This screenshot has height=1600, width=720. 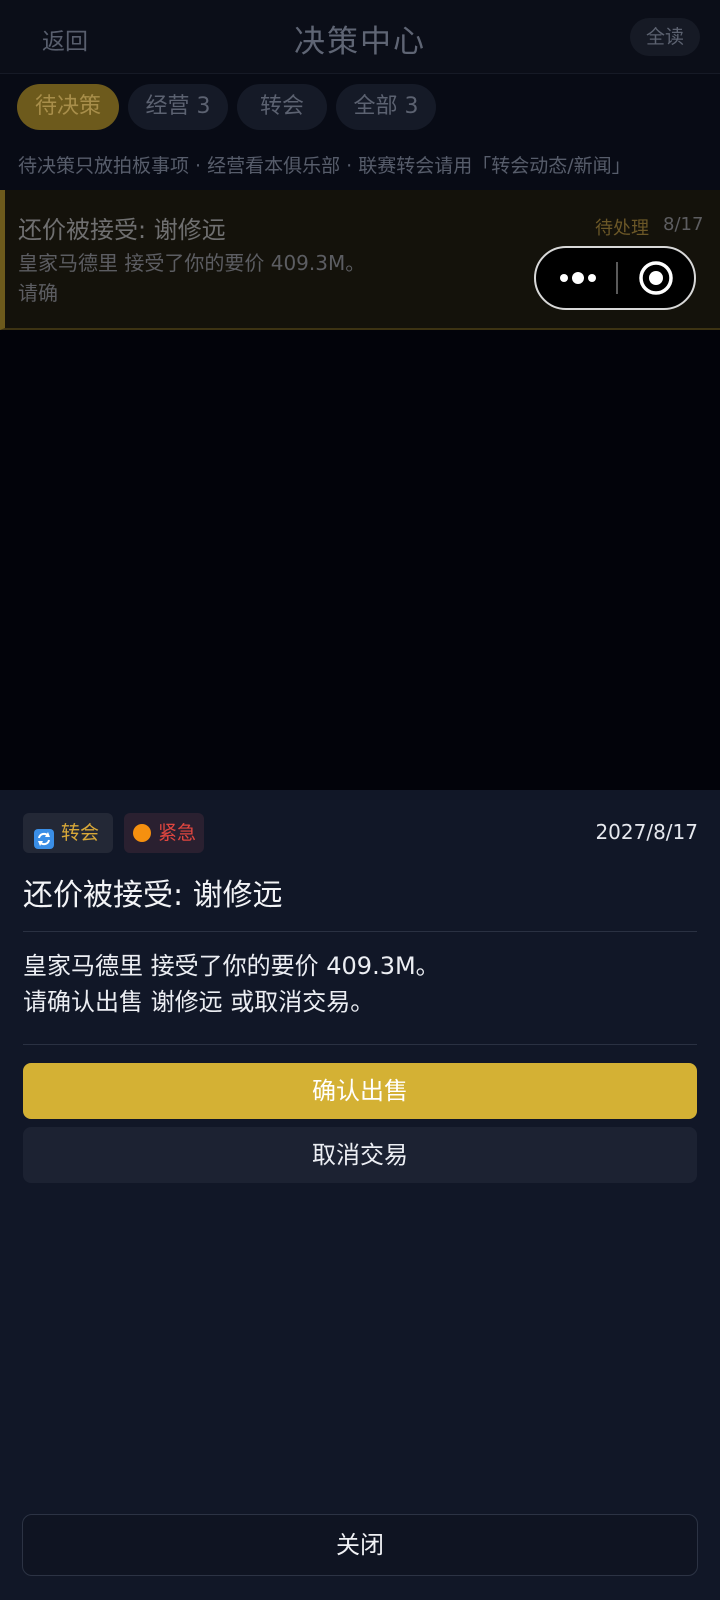 I want to click on sheet-body-line-2: 请确认出售 谢修远 或取消交易。, so click(x=199, y=1002).